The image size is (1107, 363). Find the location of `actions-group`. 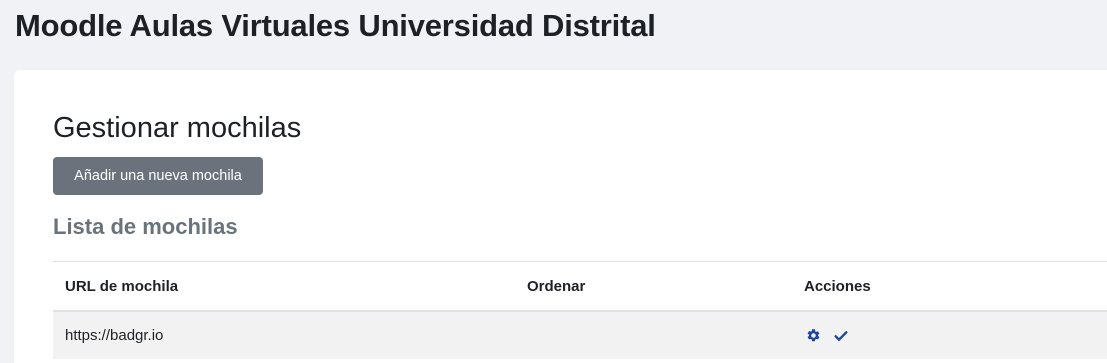

actions-group is located at coordinates (949, 336).